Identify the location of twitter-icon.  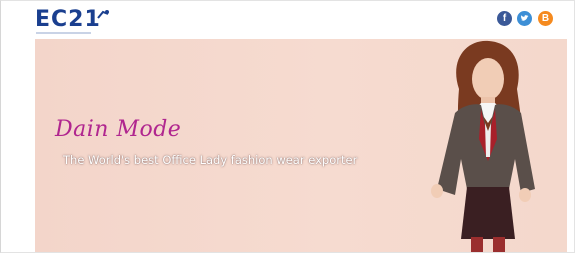
(524, 18).